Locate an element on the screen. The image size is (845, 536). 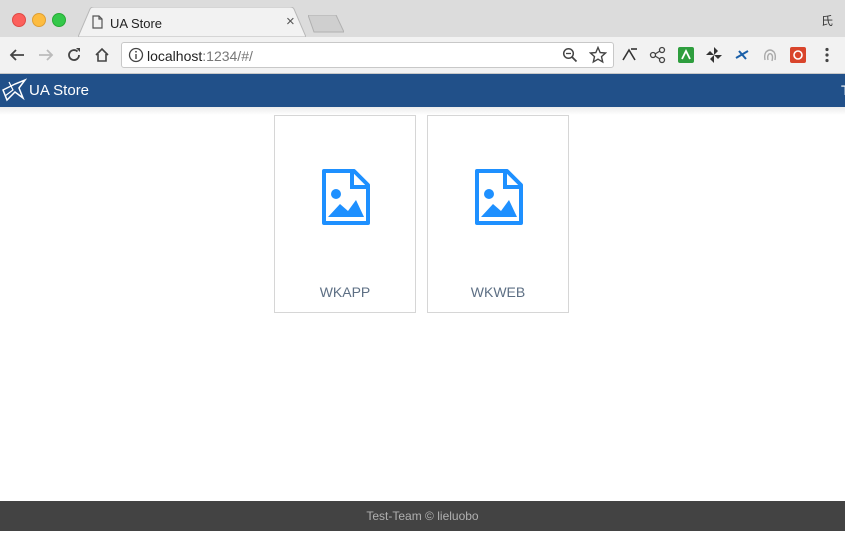
page-icon is located at coordinates (97, 24).